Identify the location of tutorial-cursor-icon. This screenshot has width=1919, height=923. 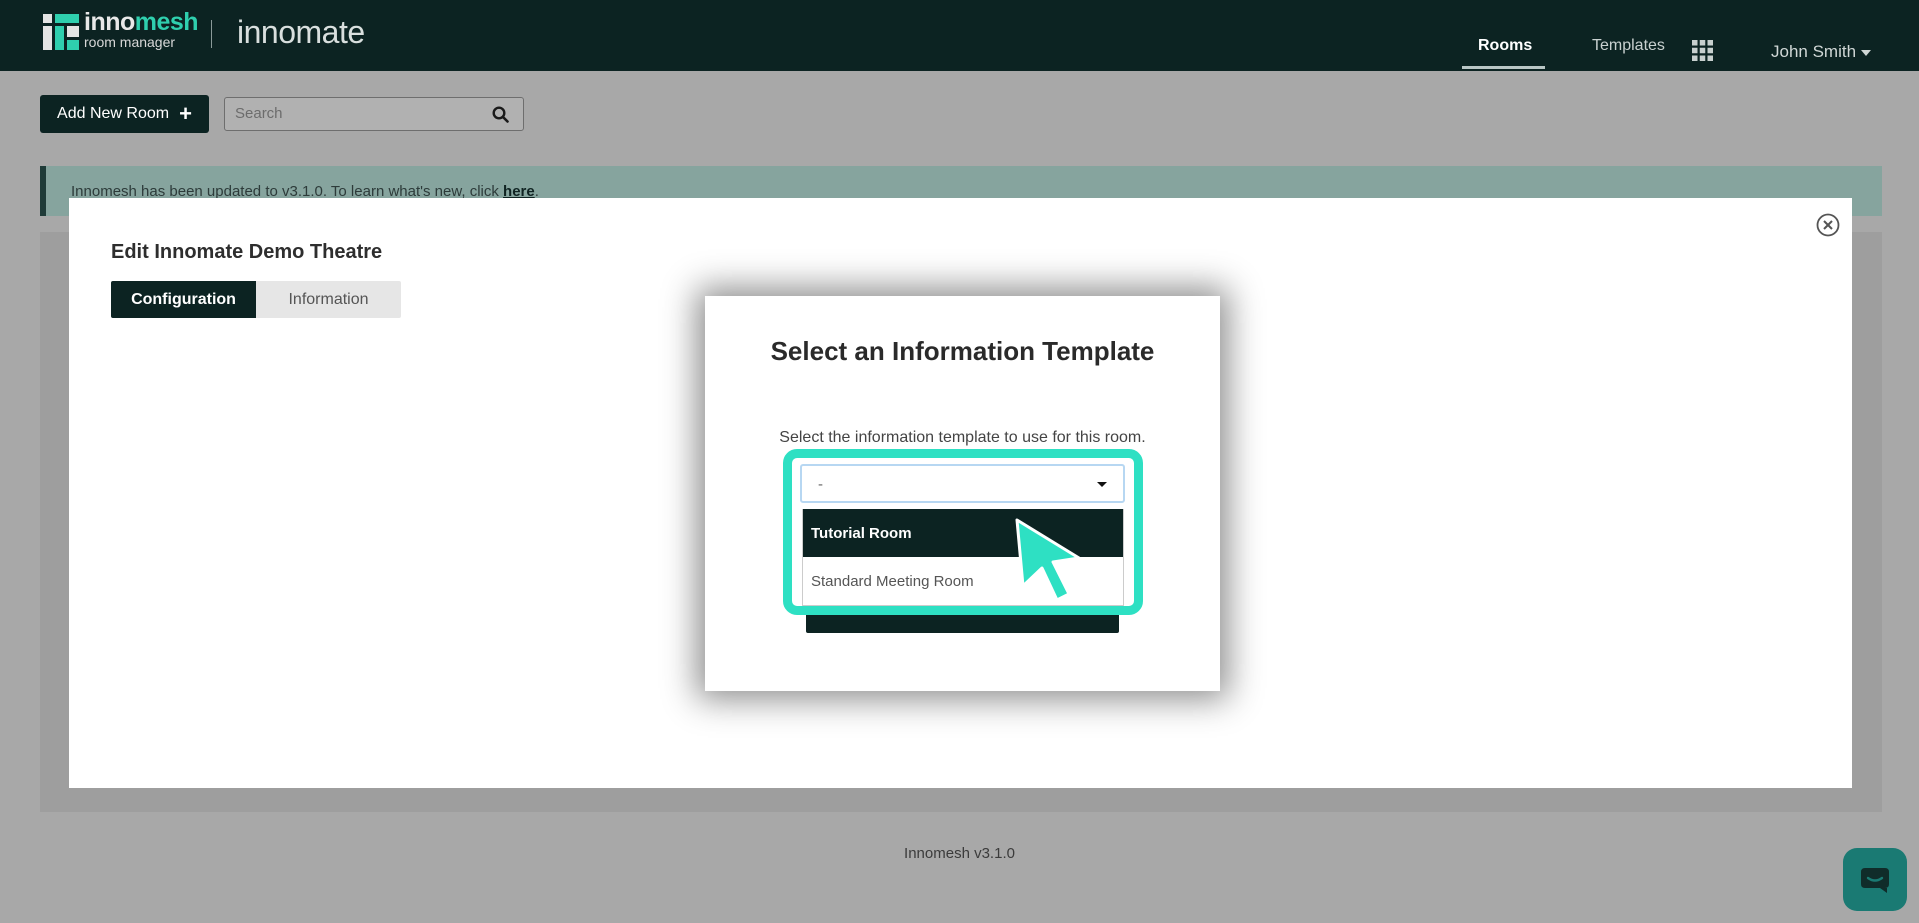
(1048, 560).